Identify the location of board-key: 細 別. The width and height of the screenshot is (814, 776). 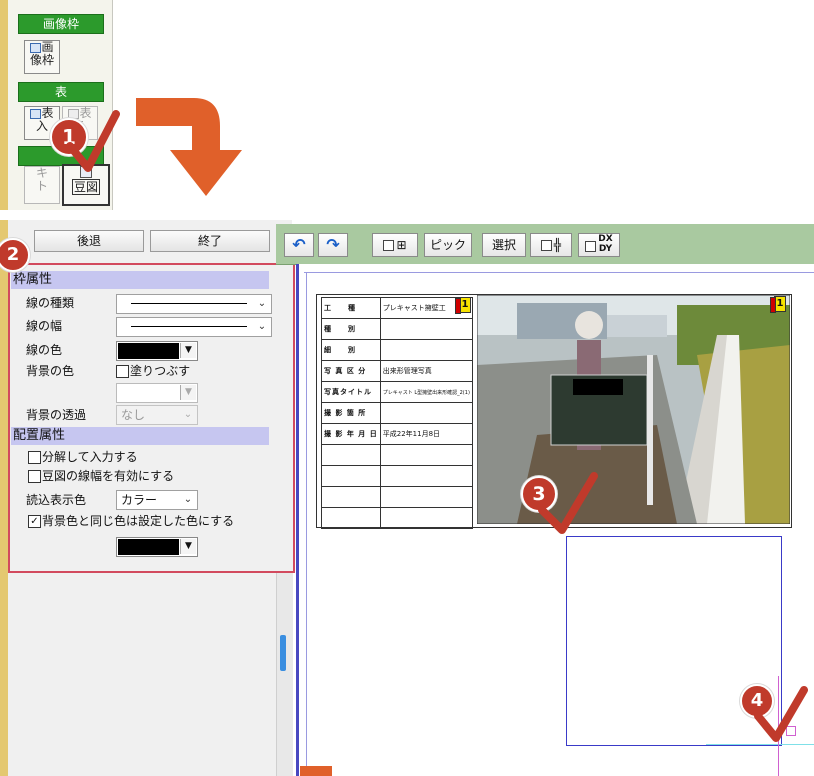
(351, 350).